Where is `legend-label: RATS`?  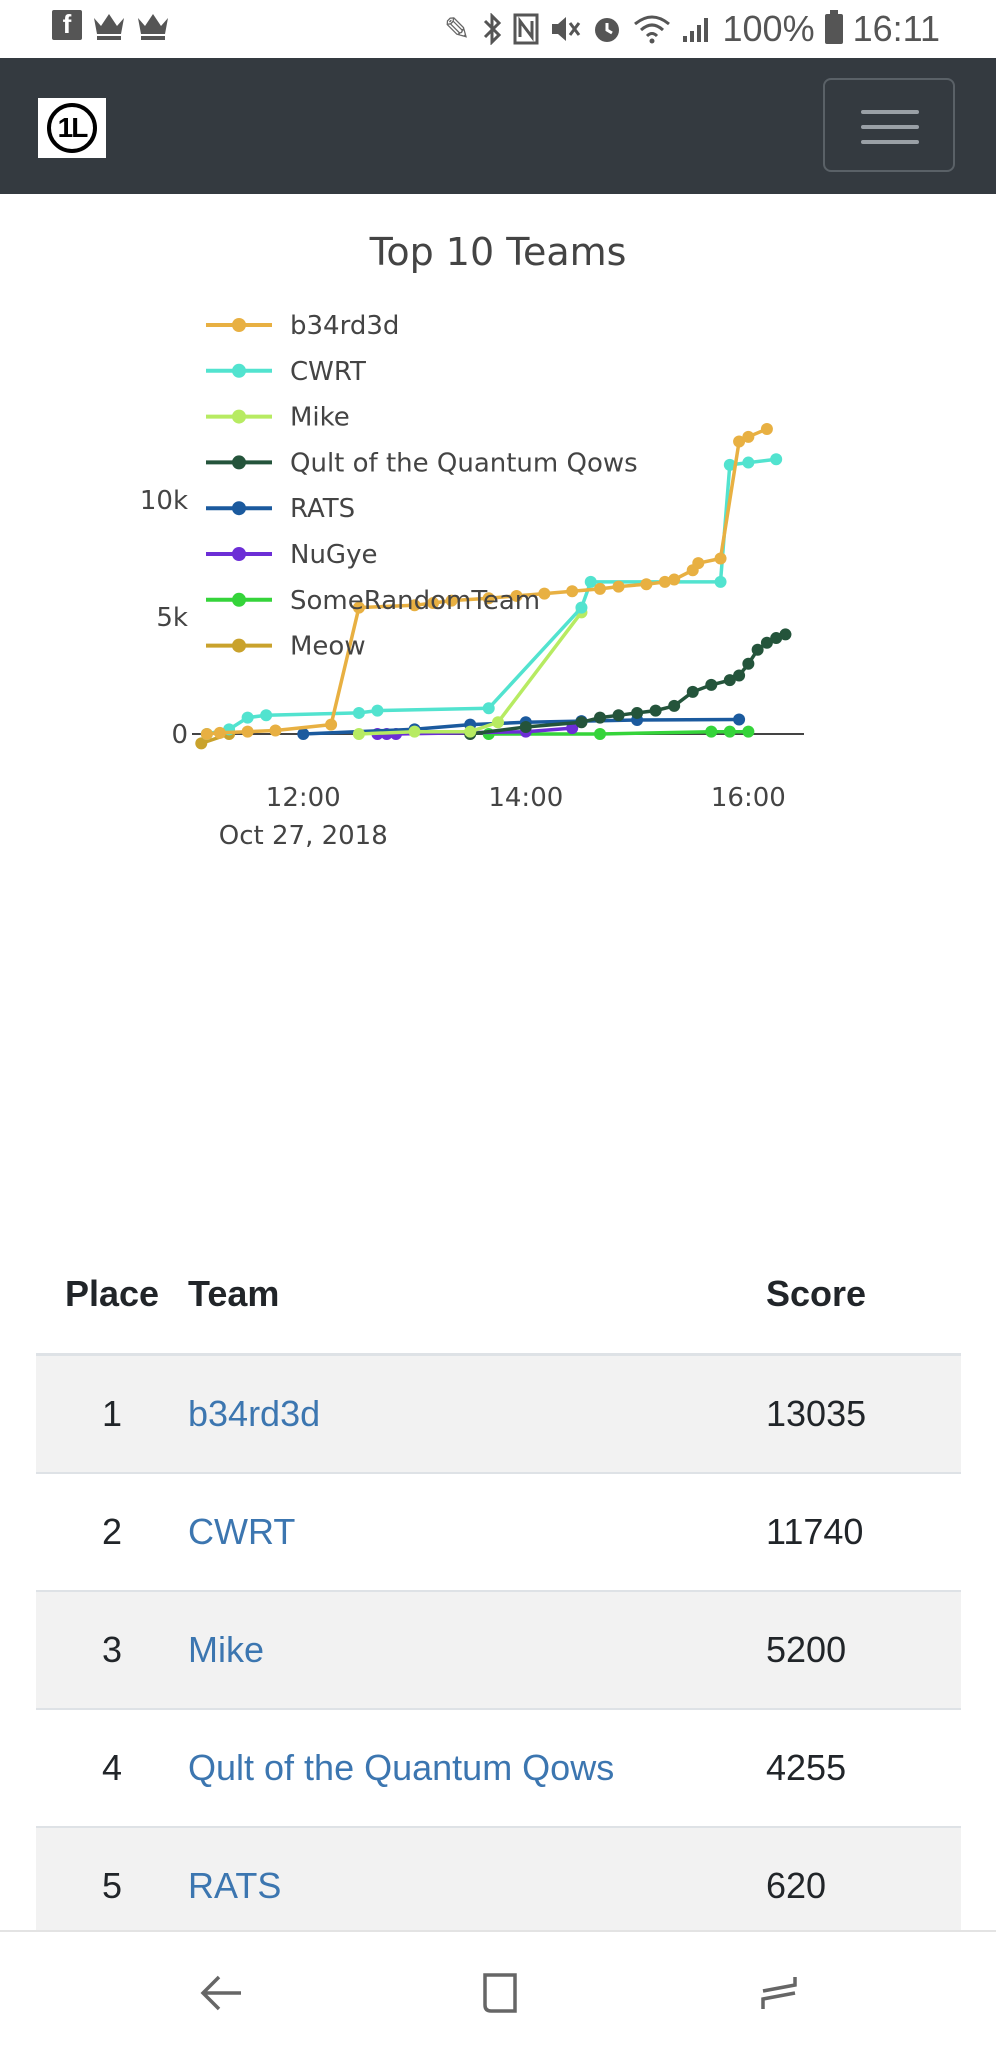
legend-label: RATS is located at coordinates (322, 509).